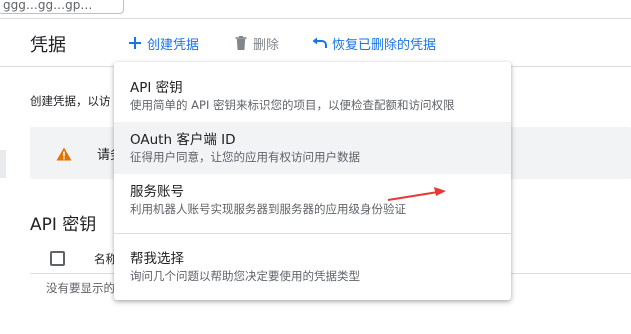  I want to click on api-keys-section-title: API 密钥, so click(63, 225).